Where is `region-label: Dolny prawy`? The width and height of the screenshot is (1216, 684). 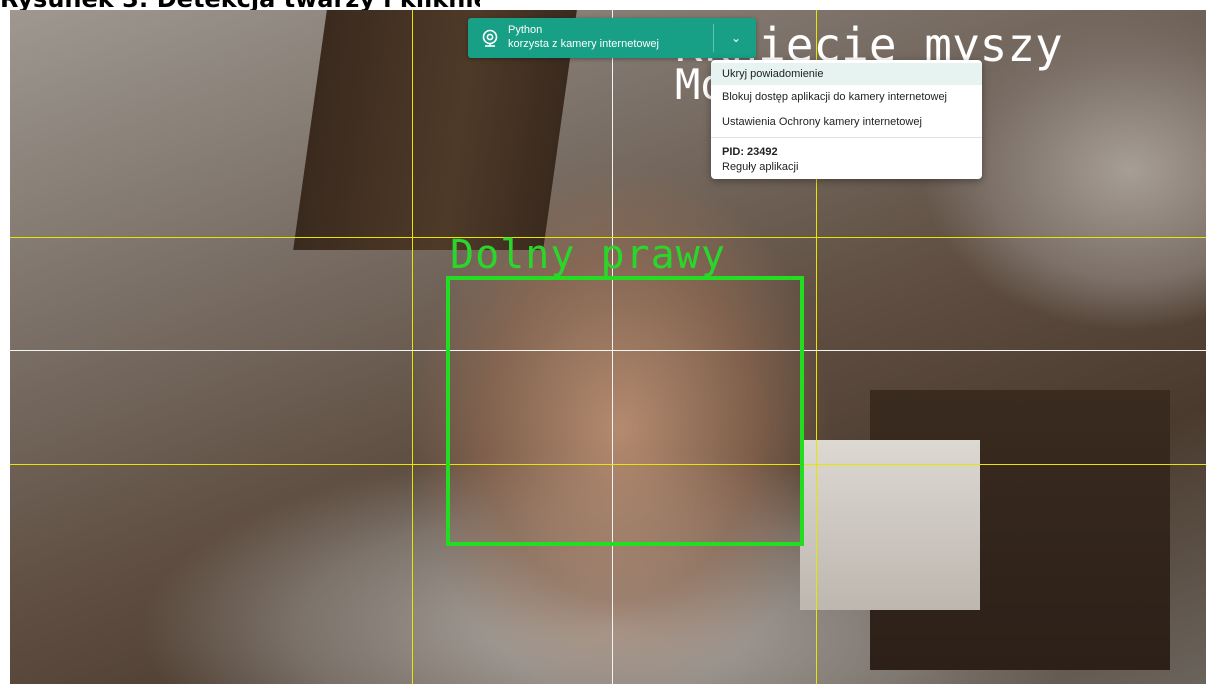
region-label: Dolny prawy is located at coordinates (588, 255).